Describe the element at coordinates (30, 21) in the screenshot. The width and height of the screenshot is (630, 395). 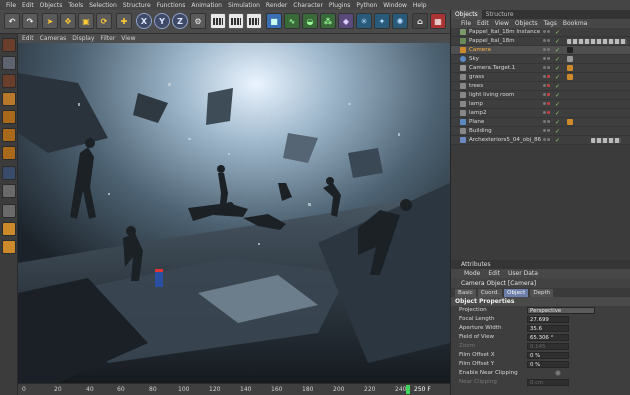
I see `redo-icon: ↷` at that location.